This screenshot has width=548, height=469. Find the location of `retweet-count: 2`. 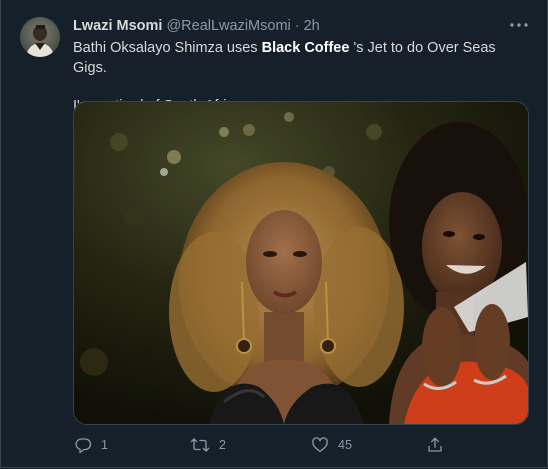

retweet-count: 2 is located at coordinates (222, 445).